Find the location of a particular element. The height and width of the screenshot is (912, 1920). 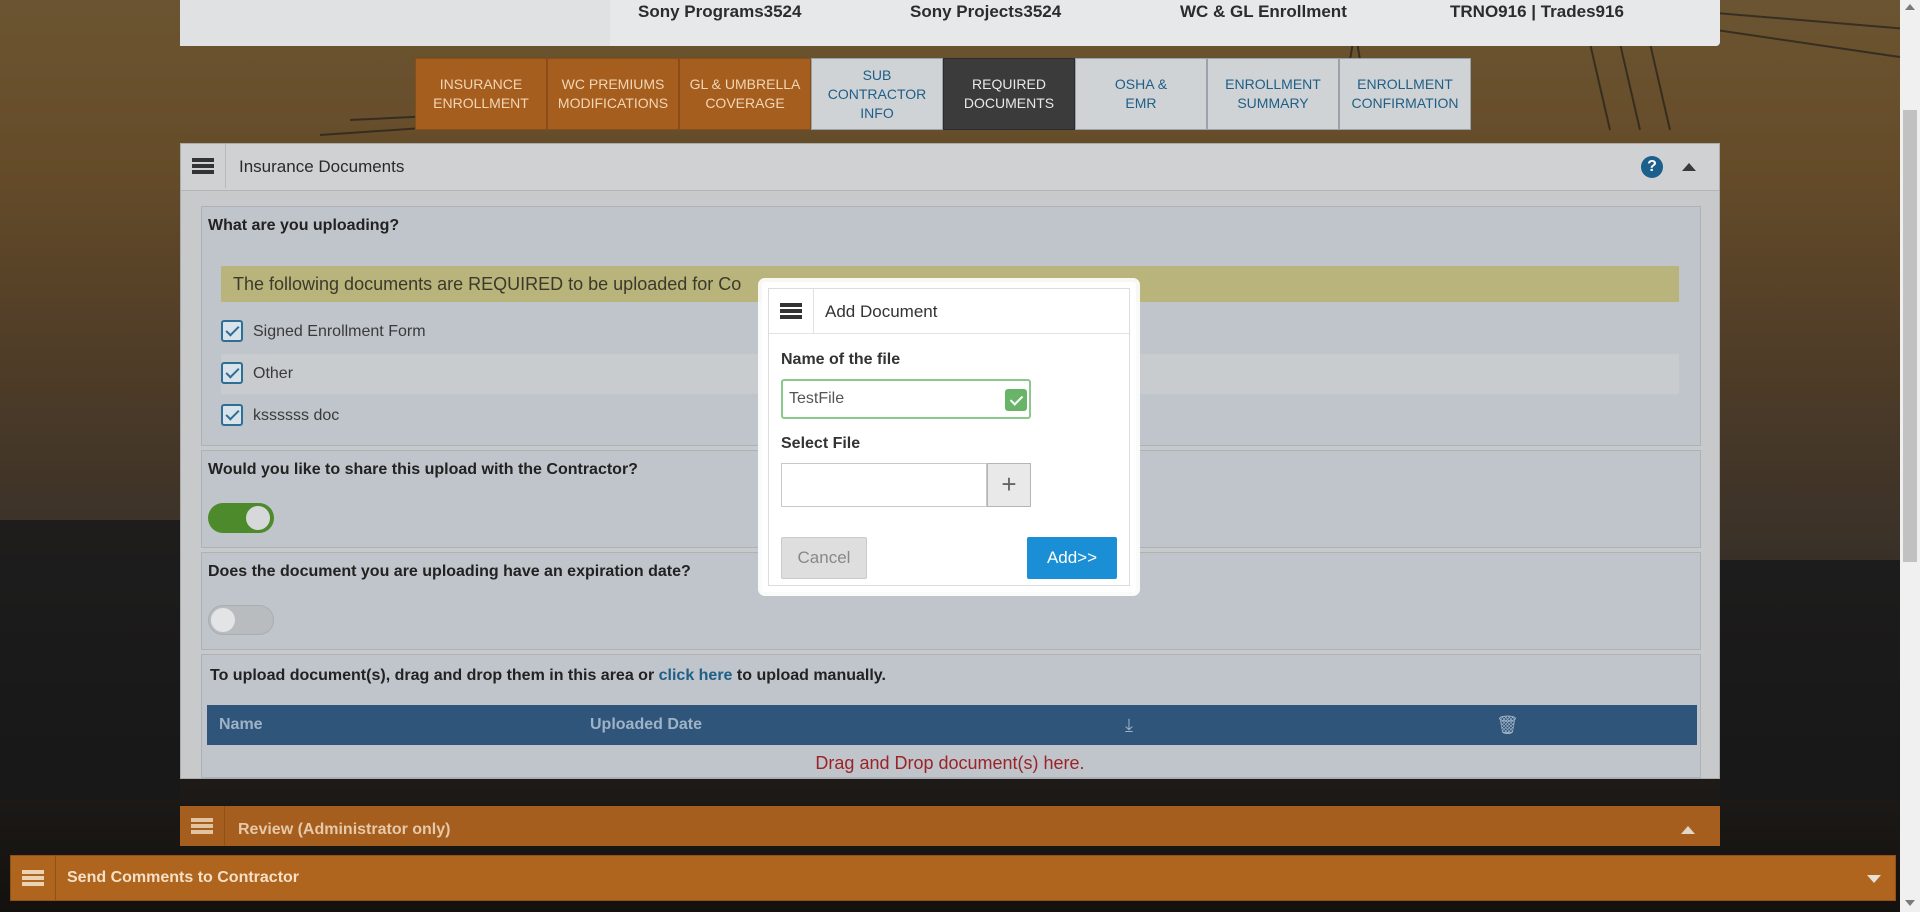

valid-check-icon is located at coordinates (1016, 400).